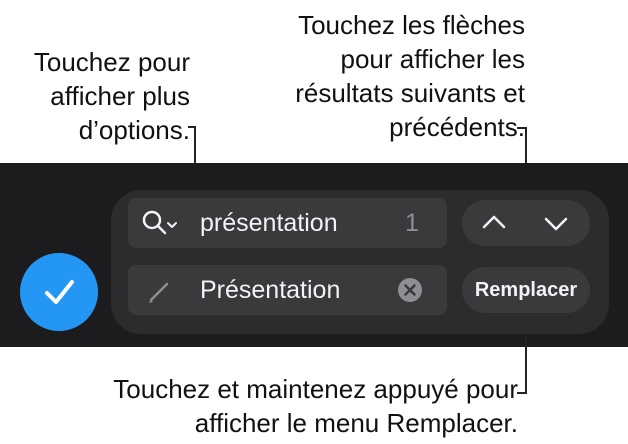 This screenshot has width=628, height=444. What do you see at coordinates (556, 223) in the screenshot?
I see `chevron-down-icon` at bounding box center [556, 223].